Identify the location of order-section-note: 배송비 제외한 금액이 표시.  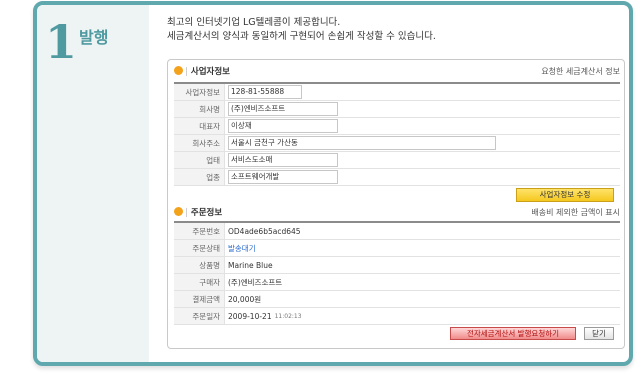
(575, 212).